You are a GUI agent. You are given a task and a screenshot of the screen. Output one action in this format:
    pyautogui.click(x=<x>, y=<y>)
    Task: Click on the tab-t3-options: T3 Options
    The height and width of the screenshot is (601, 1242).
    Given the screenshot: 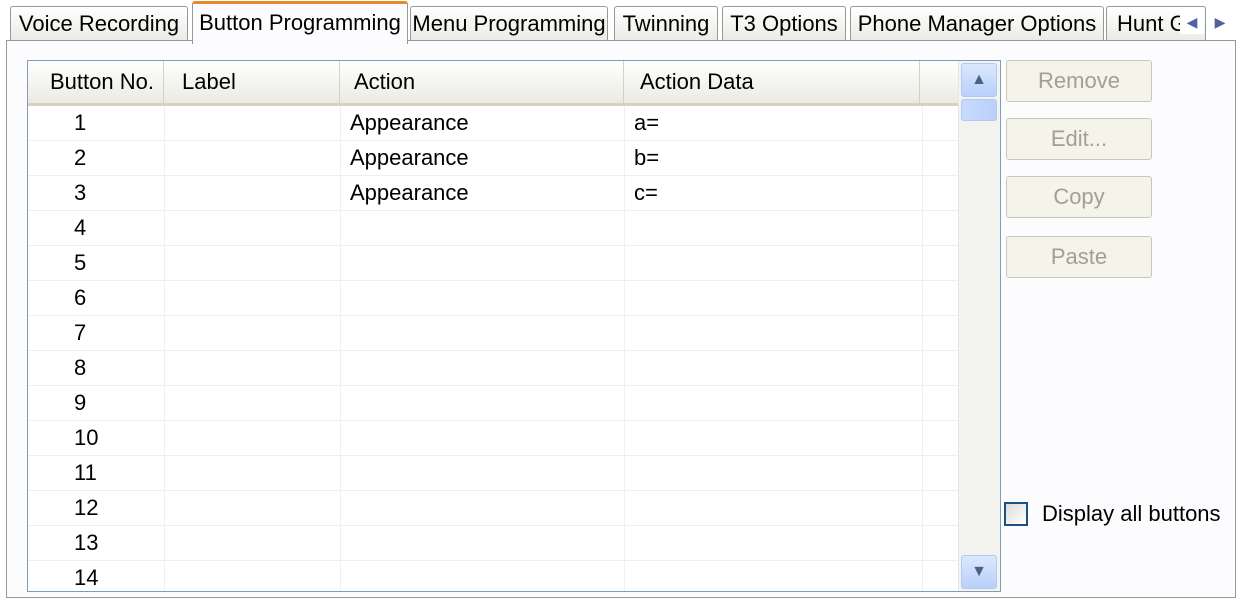 What is the action you would take?
    pyautogui.click(x=784, y=23)
    